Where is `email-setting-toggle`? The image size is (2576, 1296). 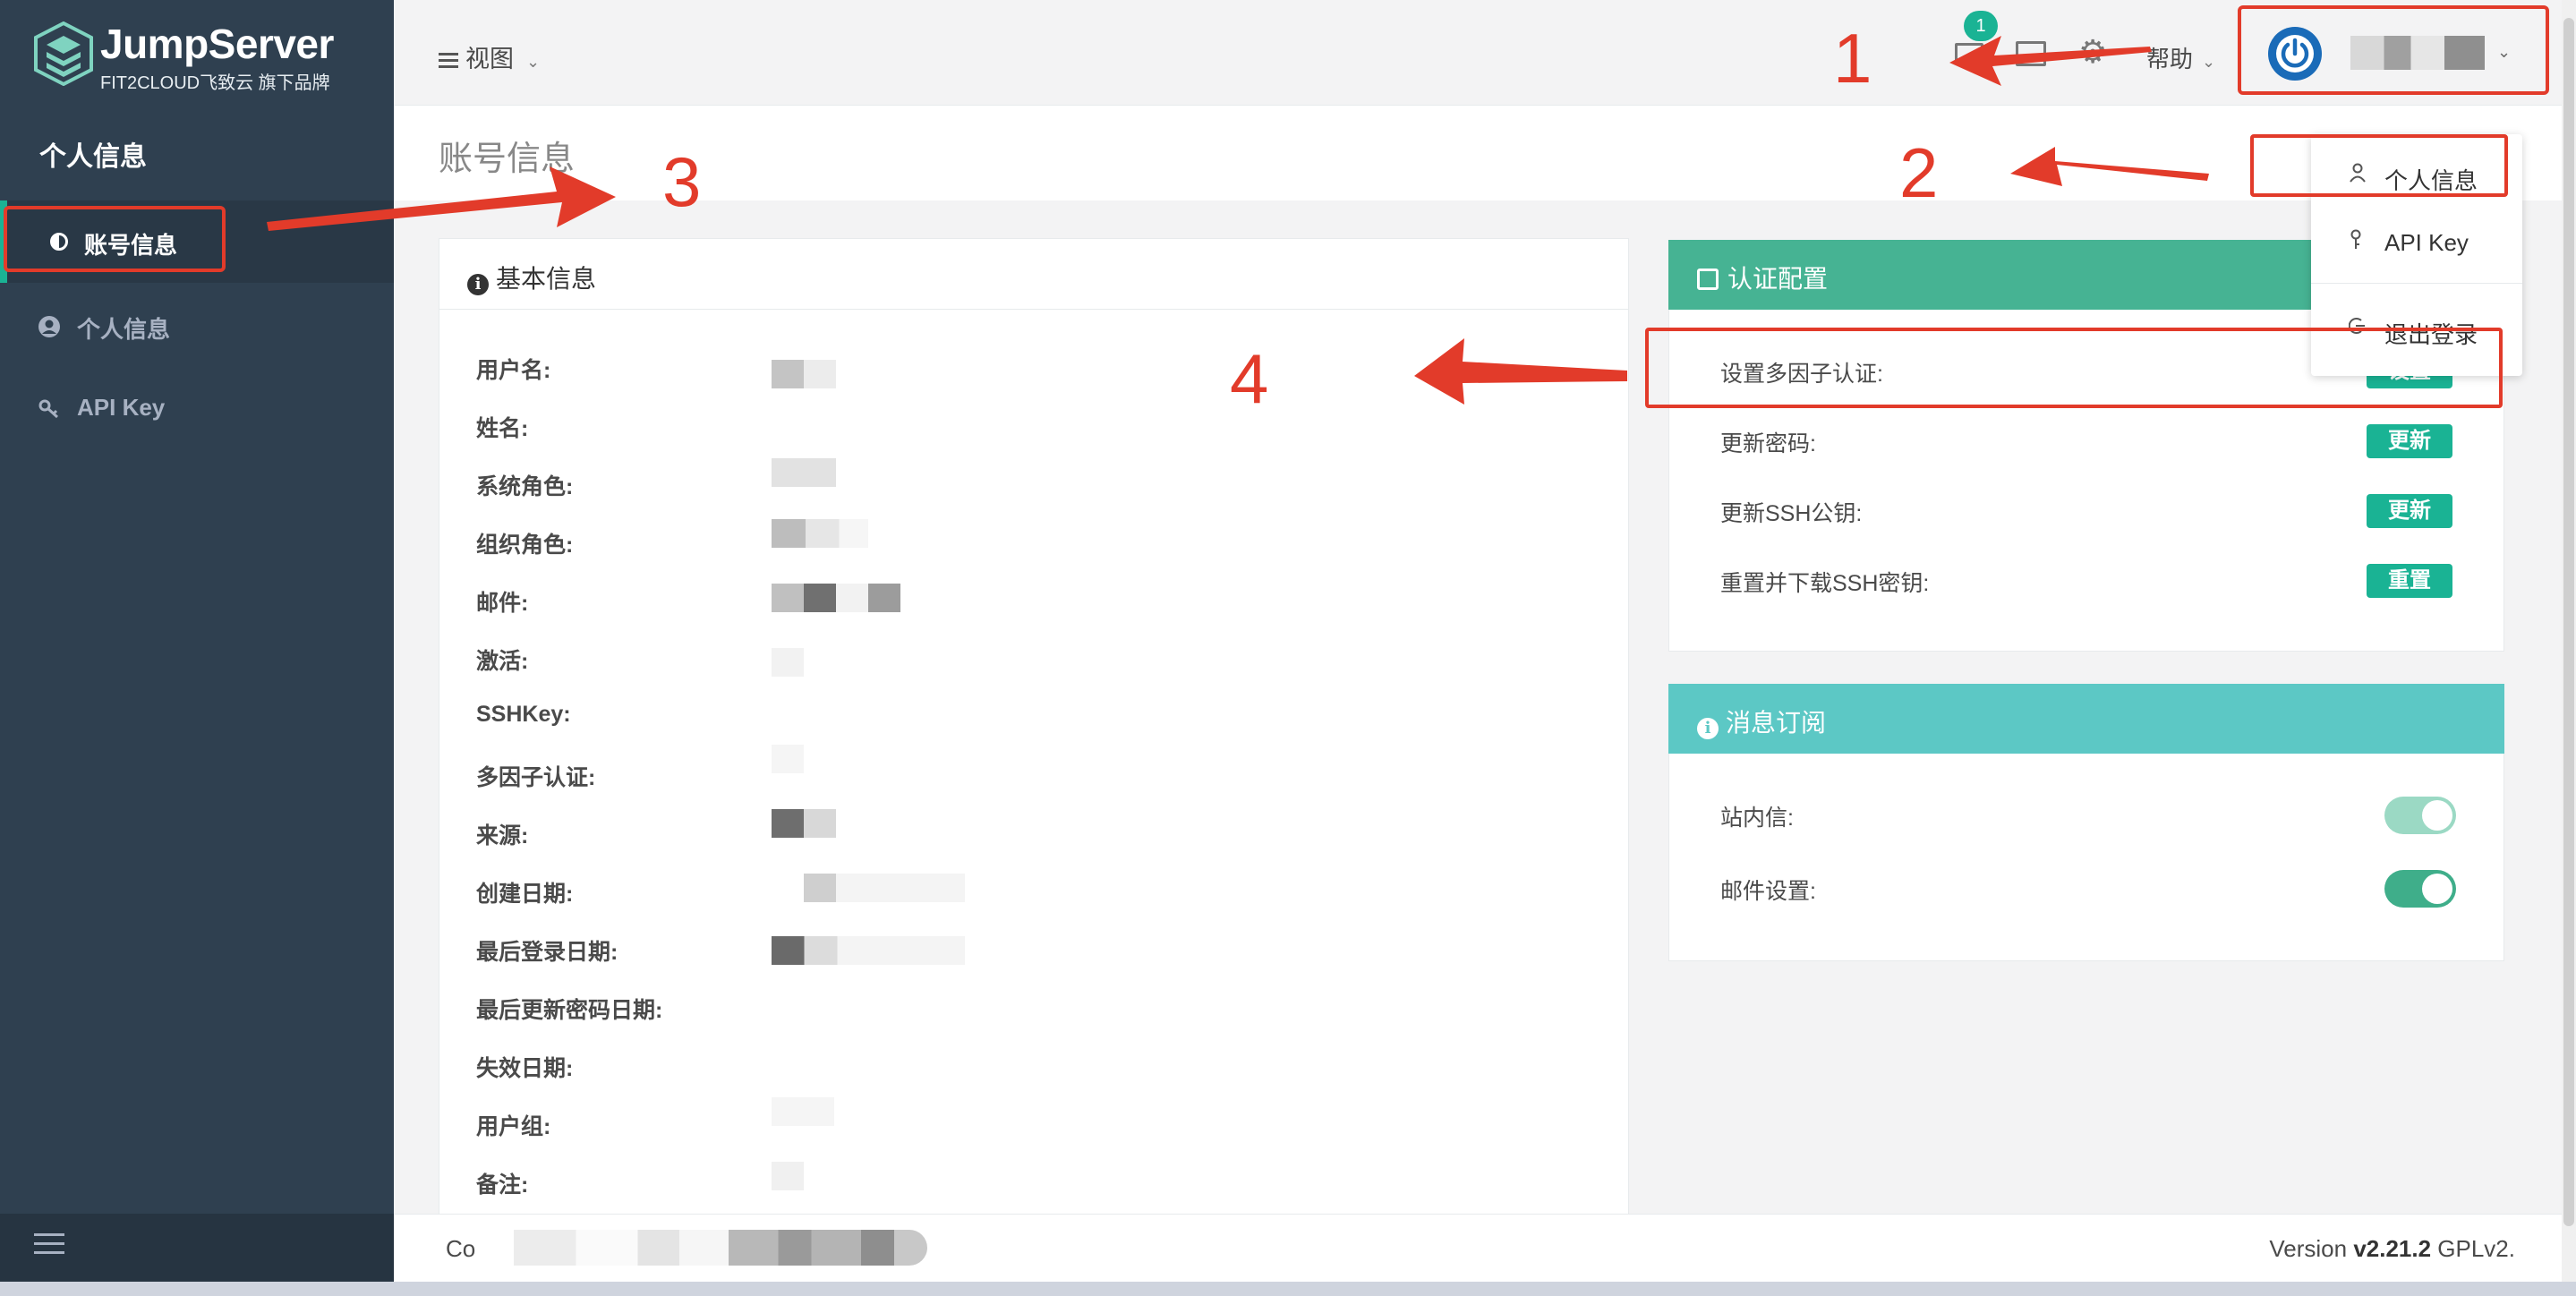
email-setting-toggle is located at coordinates (2420, 889).